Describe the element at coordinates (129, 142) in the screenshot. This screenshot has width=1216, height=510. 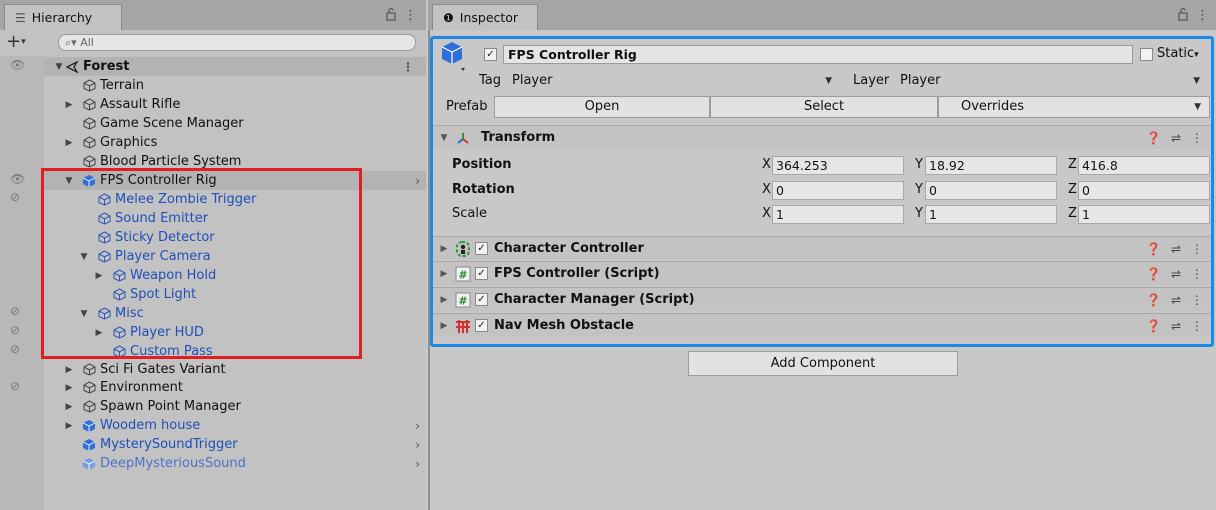
I see `item-label: Graphics` at that location.